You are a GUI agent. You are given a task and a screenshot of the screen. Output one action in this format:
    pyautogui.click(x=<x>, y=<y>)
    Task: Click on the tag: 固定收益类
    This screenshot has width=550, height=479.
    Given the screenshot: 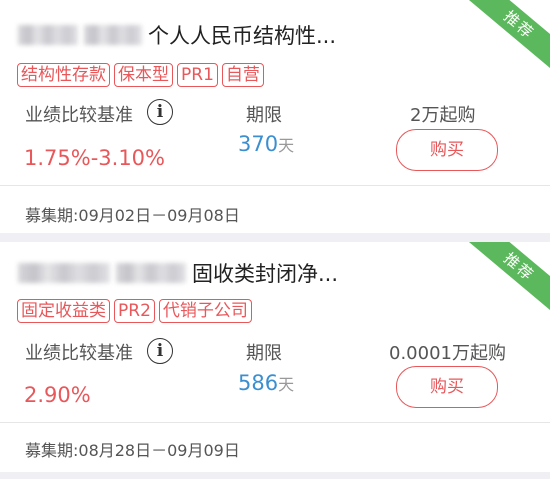 What is the action you would take?
    pyautogui.click(x=63, y=311)
    